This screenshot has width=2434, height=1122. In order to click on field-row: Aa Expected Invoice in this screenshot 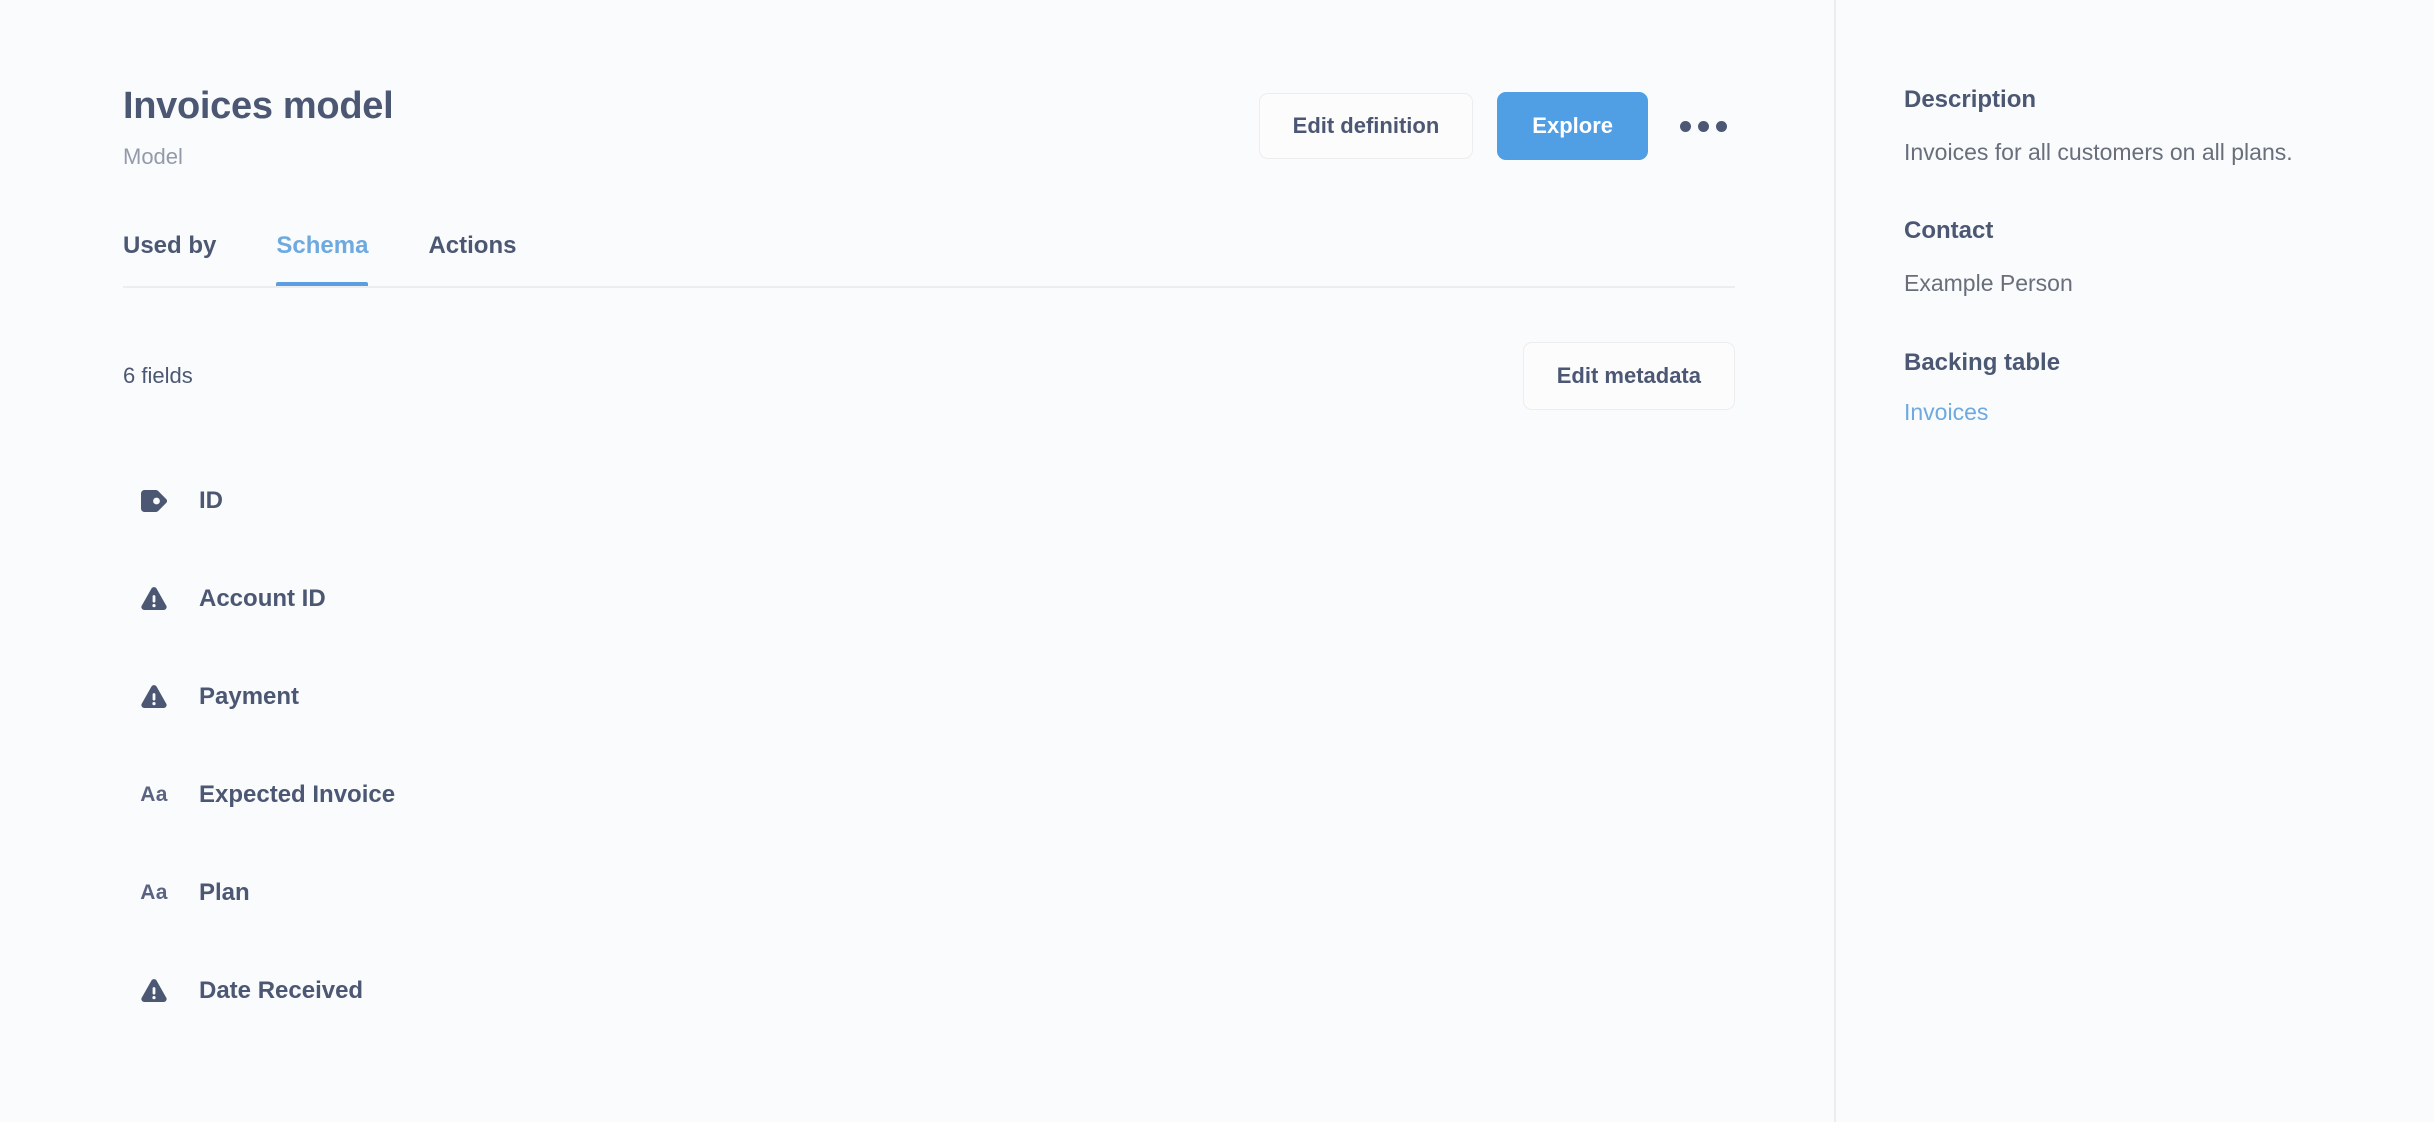, I will do `click(929, 795)`.